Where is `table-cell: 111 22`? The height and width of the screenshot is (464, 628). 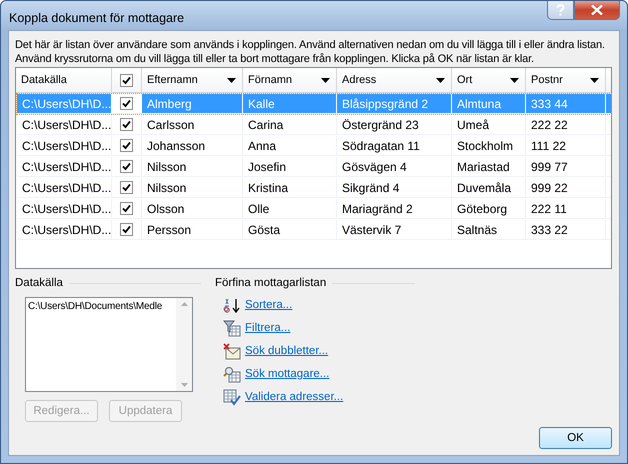
table-cell: 111 22 is located at coordinates (548, 145).